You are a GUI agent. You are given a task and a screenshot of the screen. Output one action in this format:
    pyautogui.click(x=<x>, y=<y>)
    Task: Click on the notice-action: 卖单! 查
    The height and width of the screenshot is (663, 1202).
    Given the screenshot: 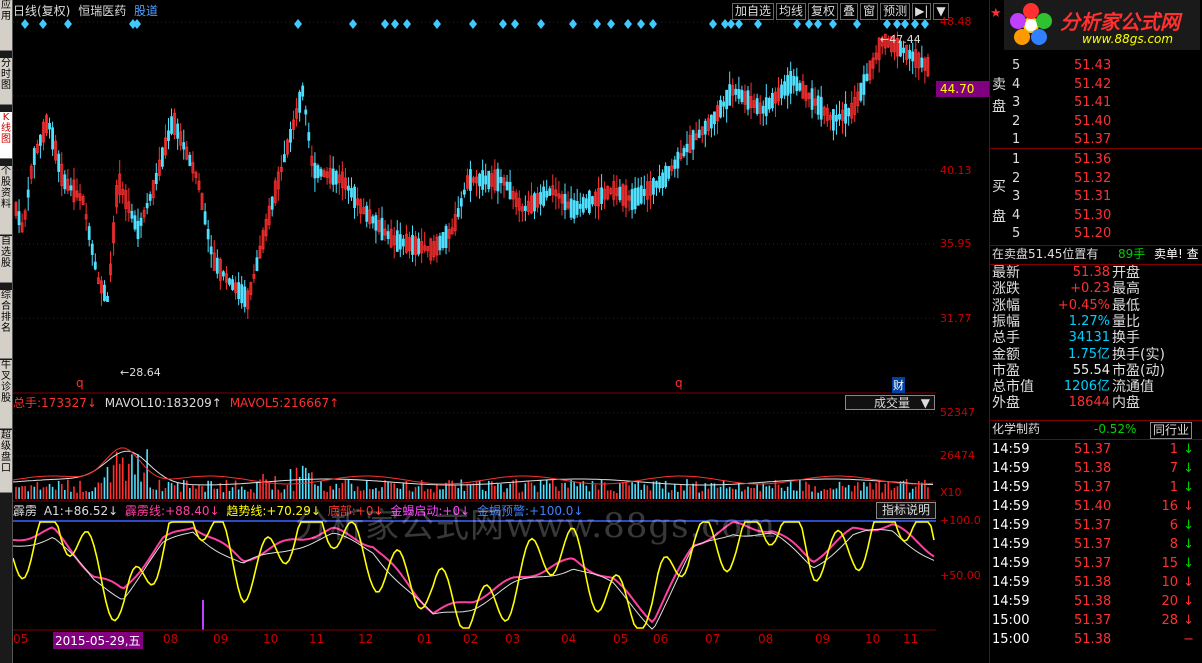 What is the action you would take?
    pyautogui.click(x=1176, y=254)
    